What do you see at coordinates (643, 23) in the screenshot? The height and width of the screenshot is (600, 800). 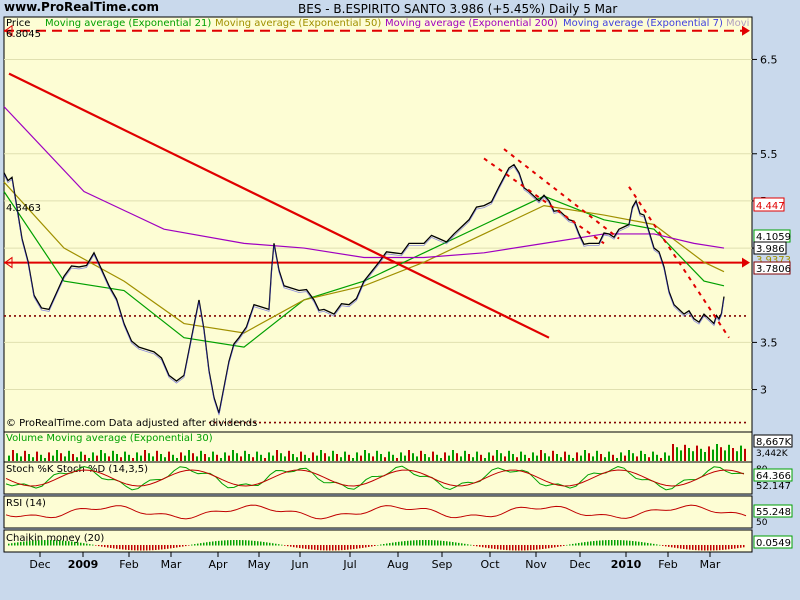 I see `legend-ema7: Moving average (Exponential 7)` at bounding box center [643, 23].